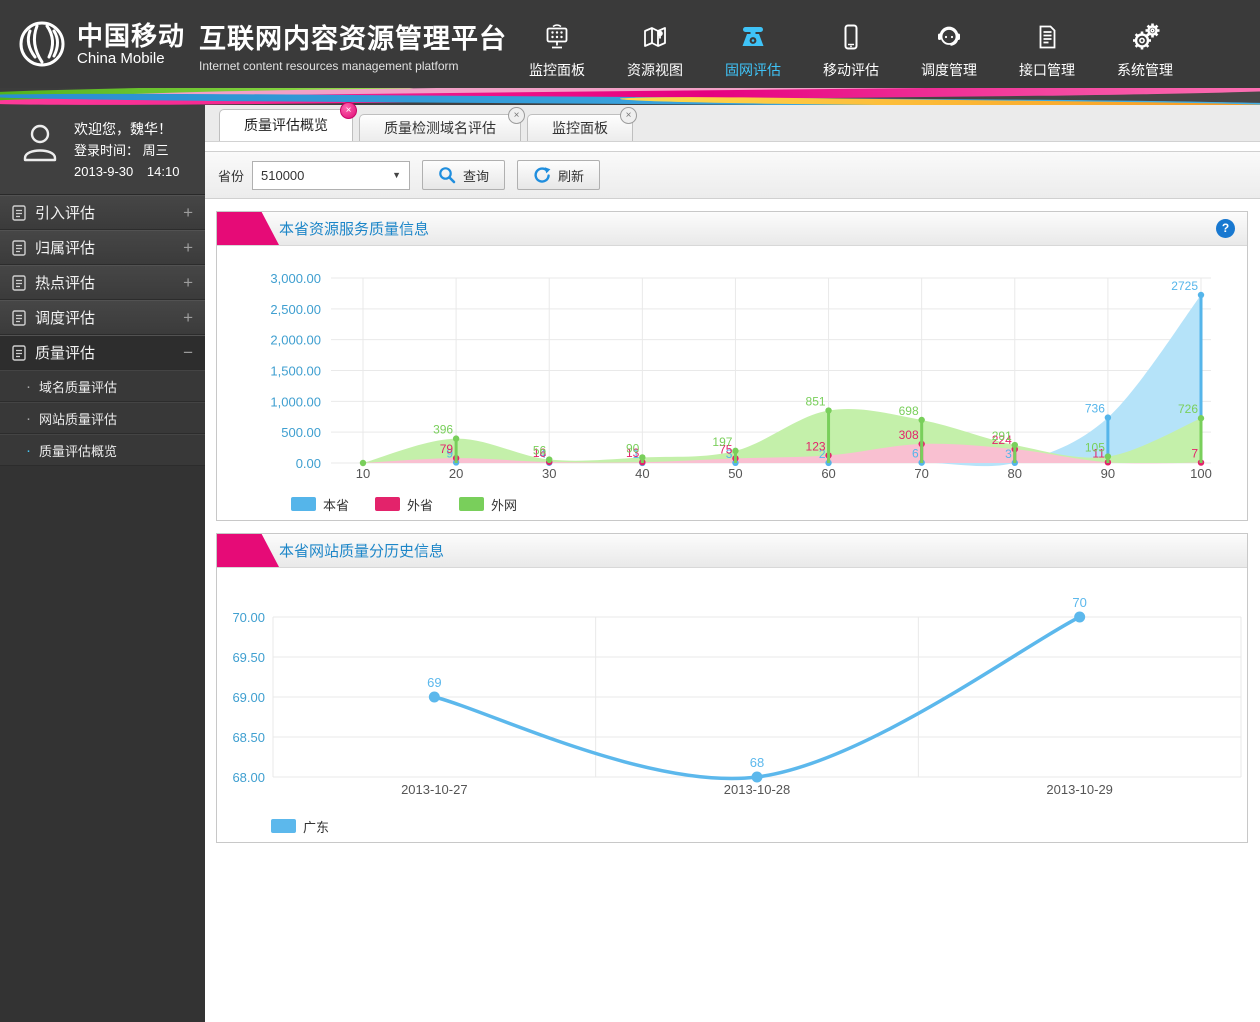 This screenshot has height=1022, width=1260. I want to click on nav-item-label: 资源视图, so click(655, 69).